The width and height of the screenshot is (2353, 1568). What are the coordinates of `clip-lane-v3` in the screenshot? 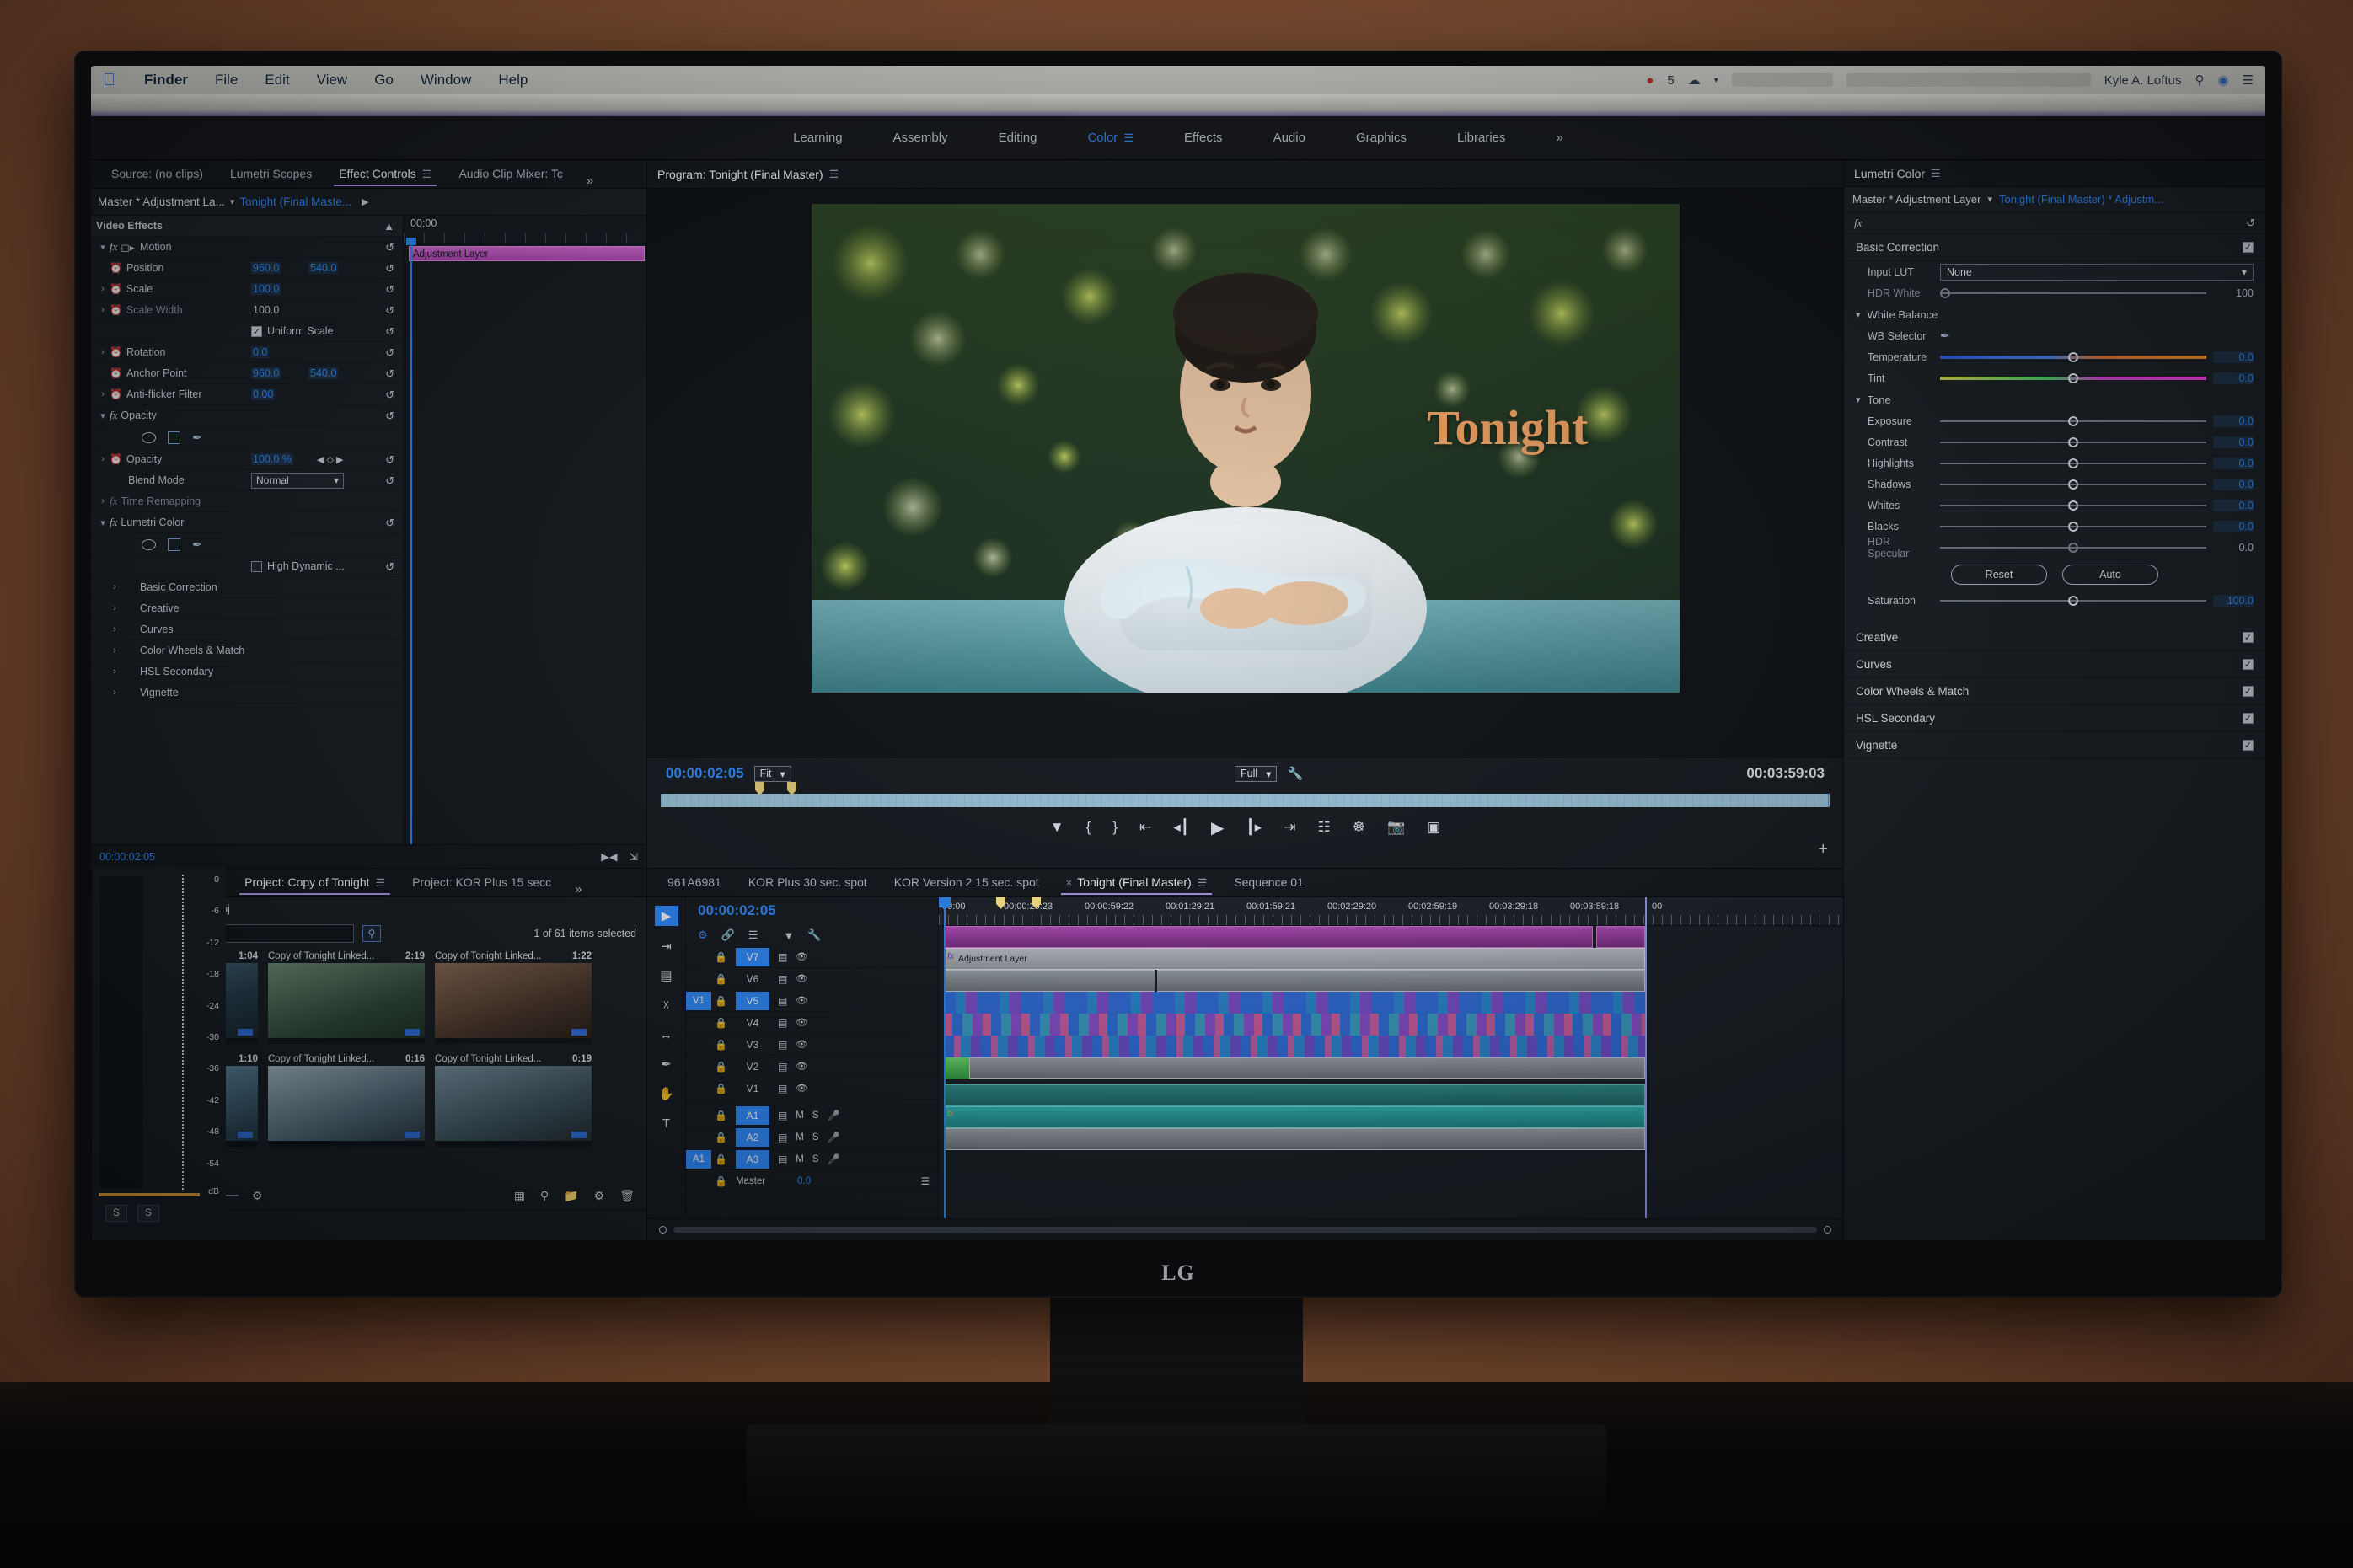 It's located at (1391, 1025).